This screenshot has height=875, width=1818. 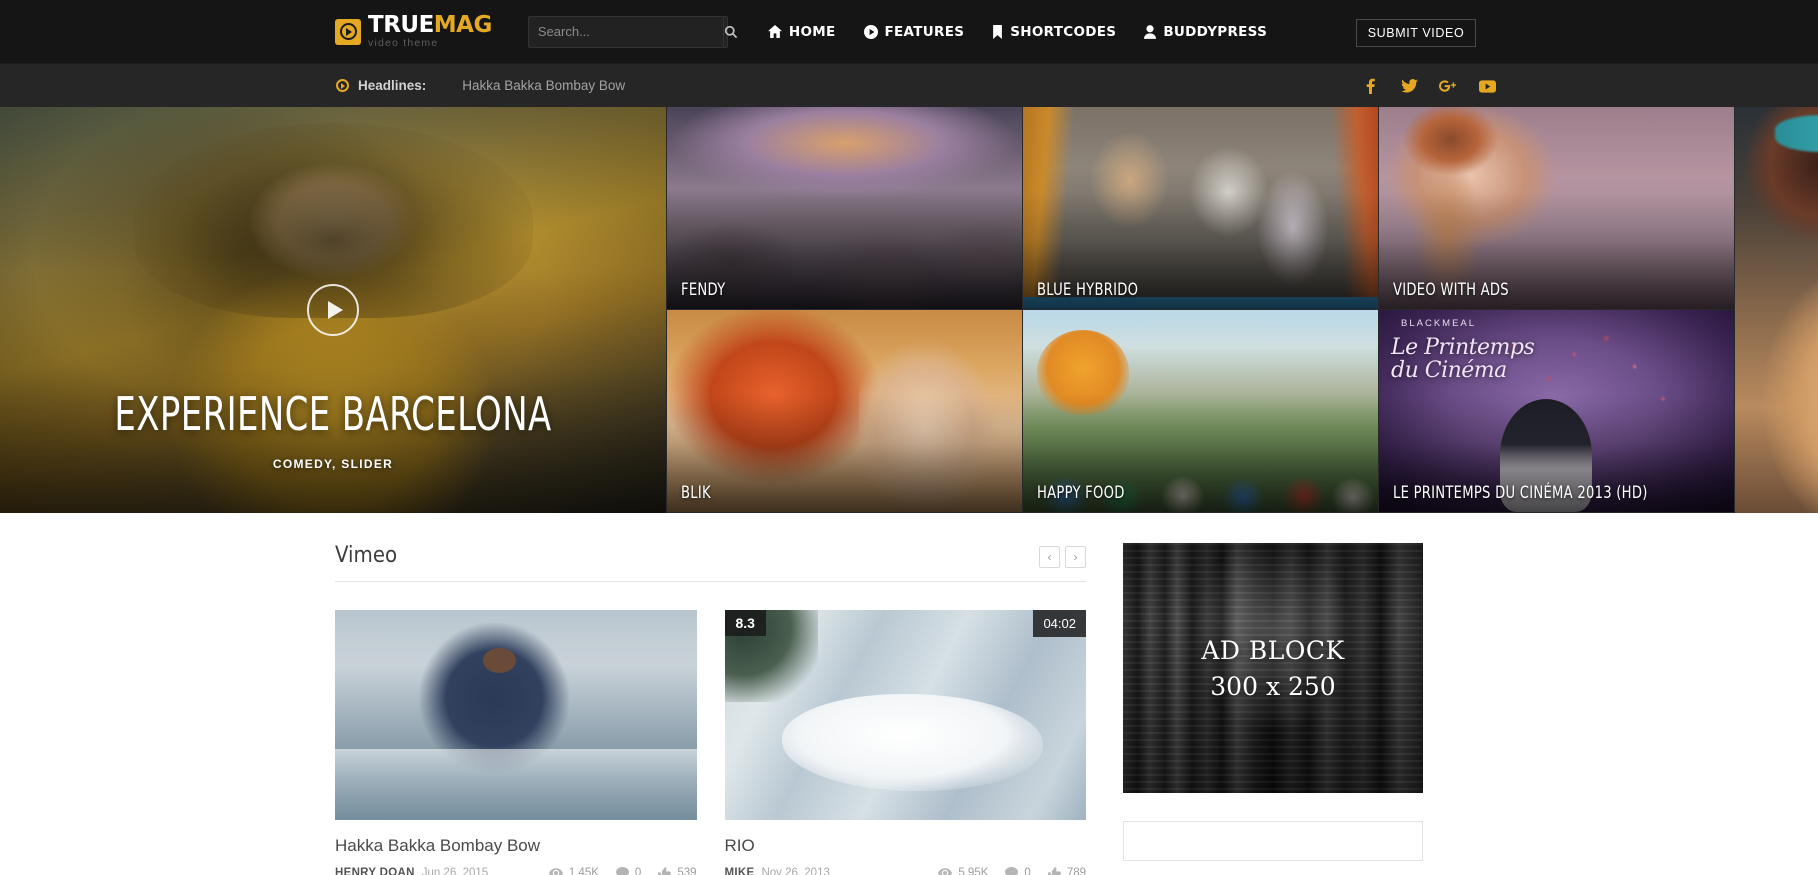 I want to click on nav-item-home-label: HOME, so click(x=812, y=31).